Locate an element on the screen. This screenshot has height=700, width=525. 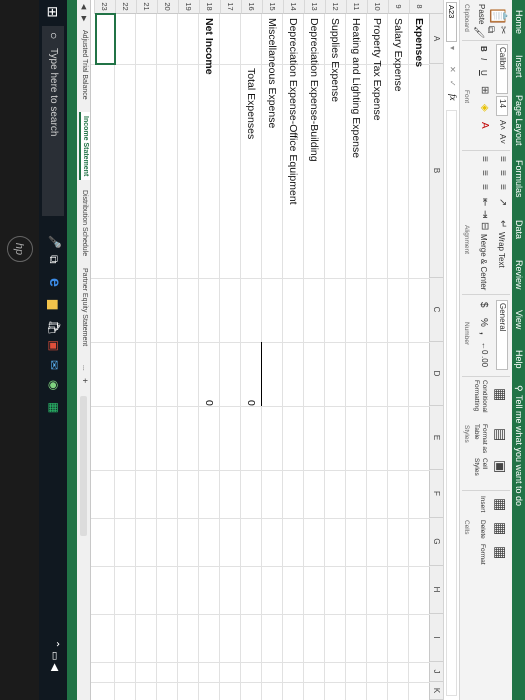
enter-icon: ✓ is located at coordinates (452, 83).